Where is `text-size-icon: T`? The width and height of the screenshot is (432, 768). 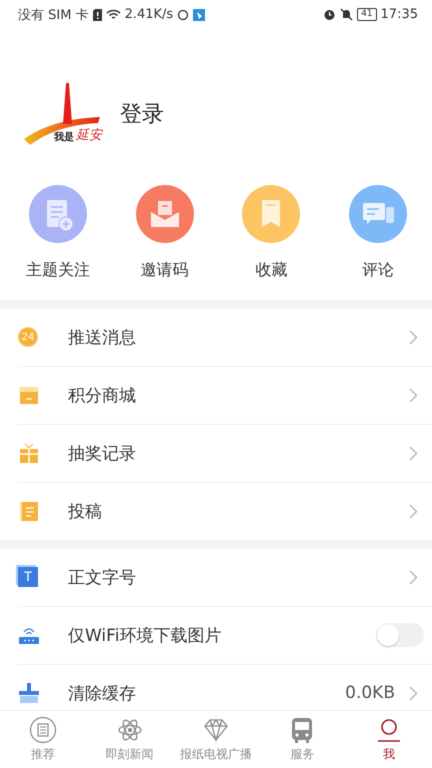
text-size-icon: T is located at coordinates (28, 577).